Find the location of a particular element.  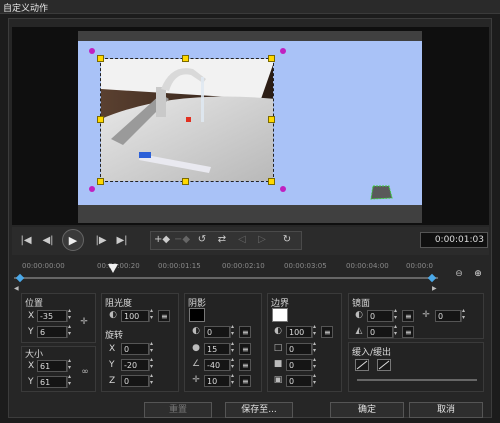

swap-icon: ⇄ is located at coordinates (222, 240).